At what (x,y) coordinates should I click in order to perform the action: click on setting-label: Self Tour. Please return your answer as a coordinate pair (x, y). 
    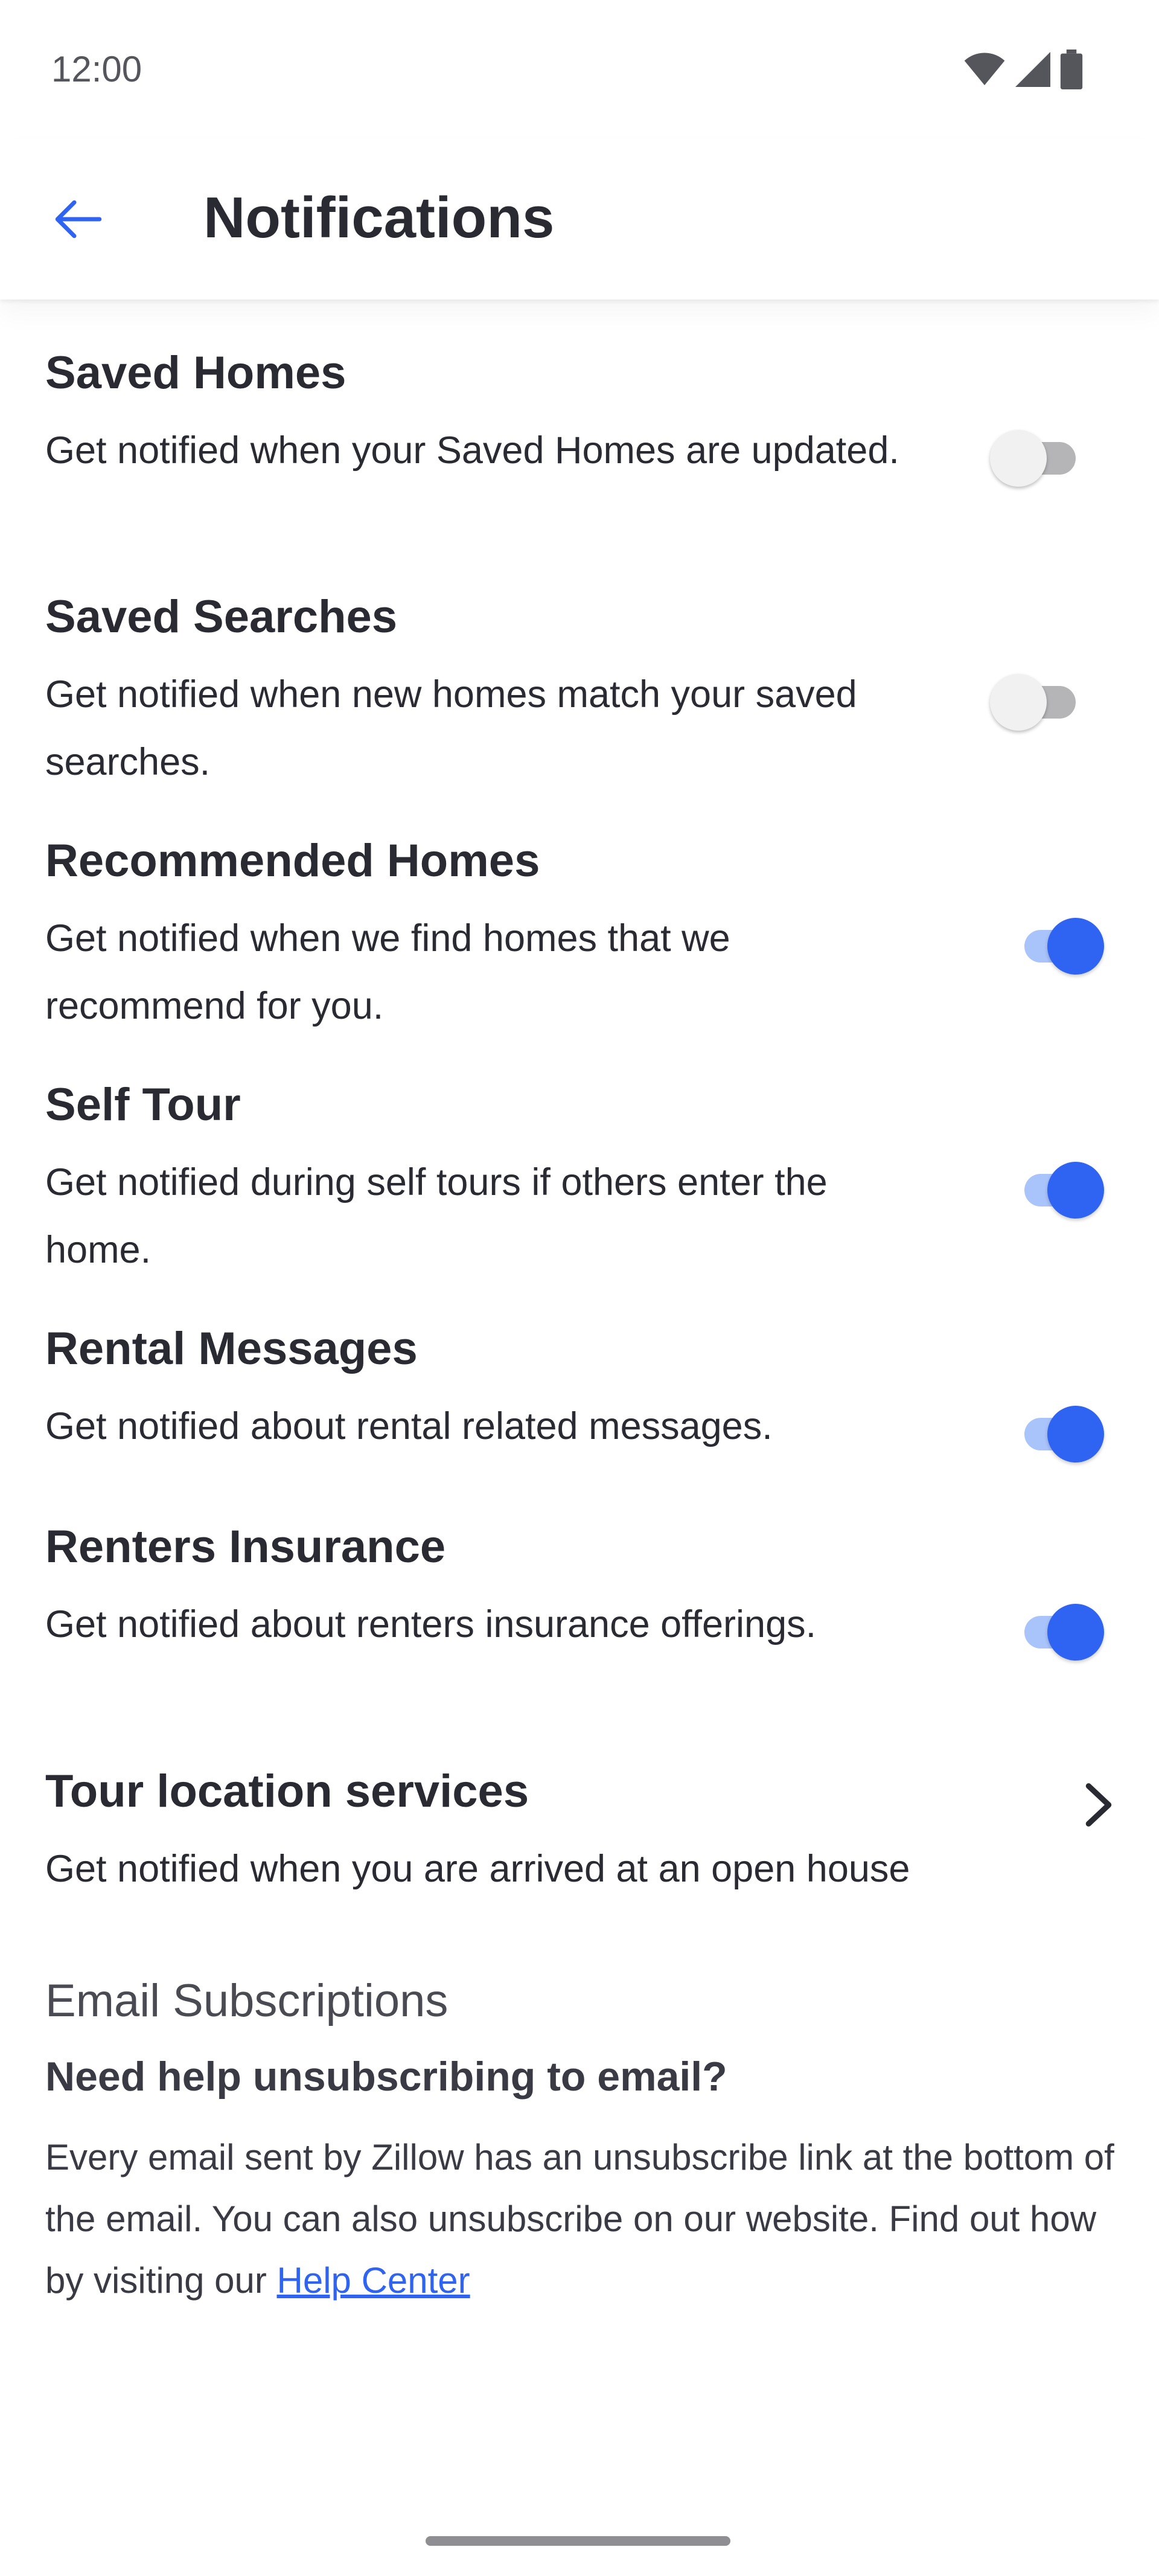
    Looking at the image, I should click on (143, 1104).